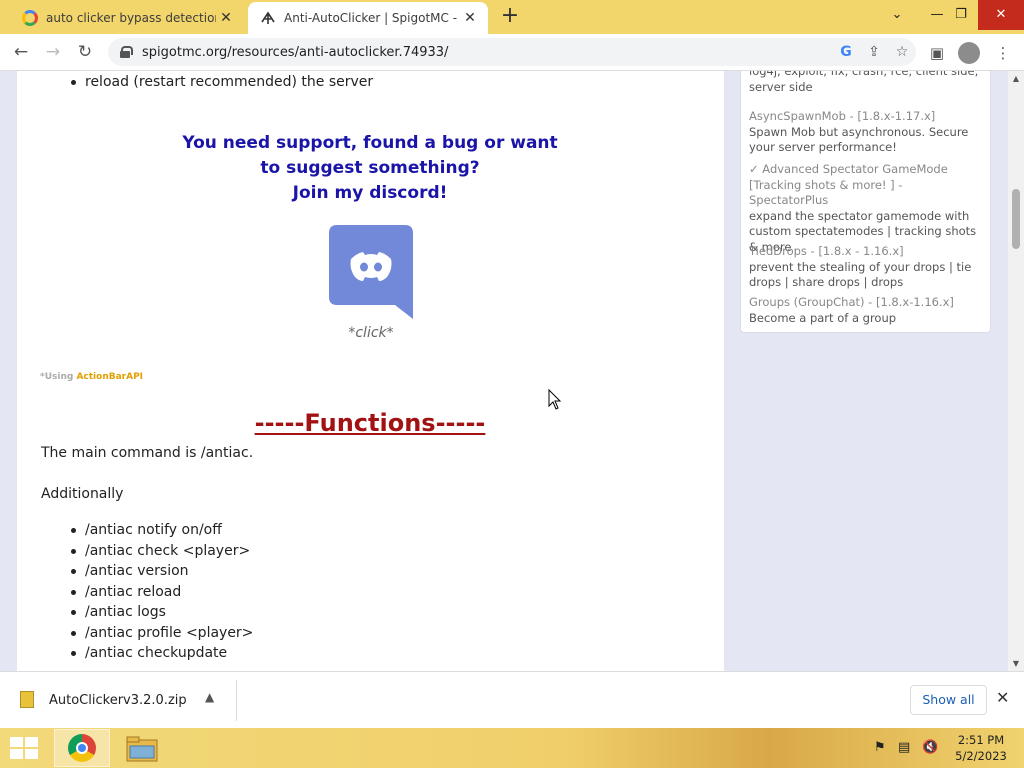 The width and height of the screenshot is (1024, 768). I want to click on restore-button: ❐, so click(961, 15).